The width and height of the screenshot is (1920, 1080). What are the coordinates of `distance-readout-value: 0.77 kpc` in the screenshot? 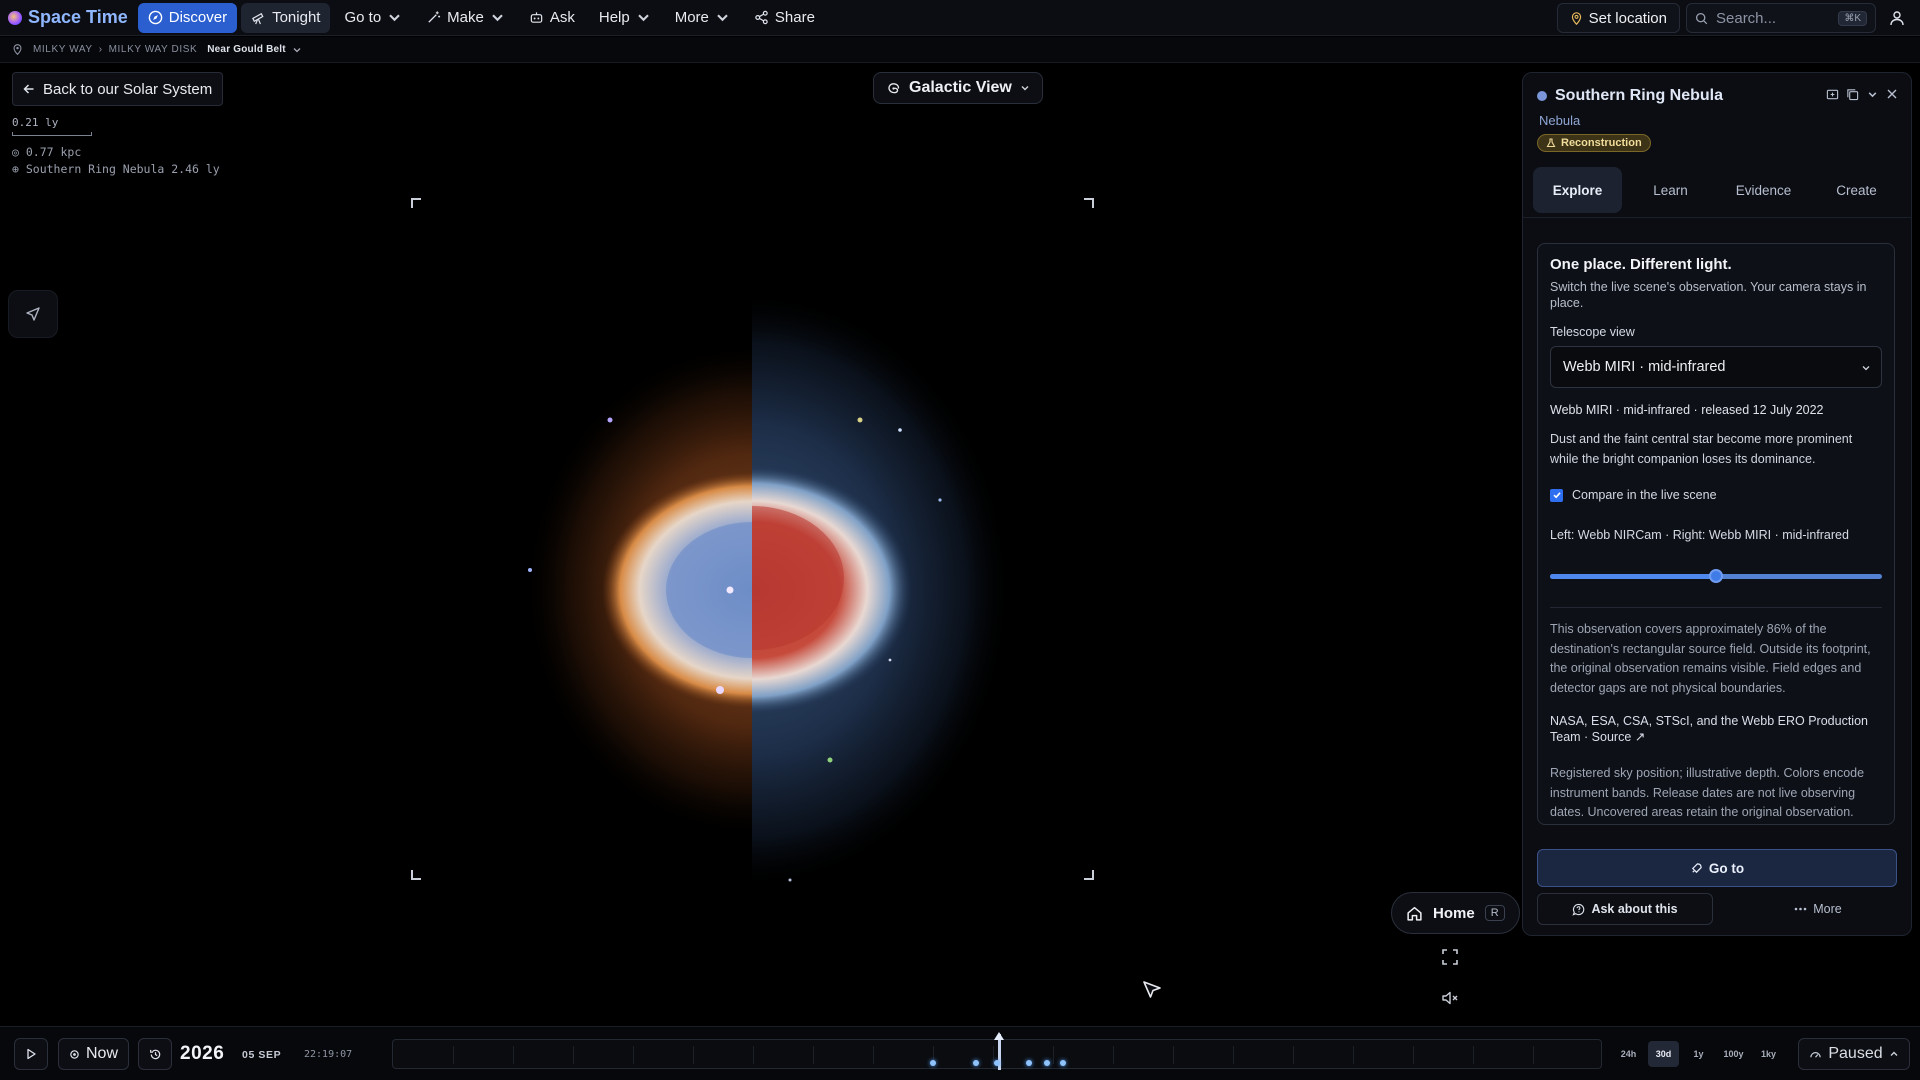 It's located at (53, 152).